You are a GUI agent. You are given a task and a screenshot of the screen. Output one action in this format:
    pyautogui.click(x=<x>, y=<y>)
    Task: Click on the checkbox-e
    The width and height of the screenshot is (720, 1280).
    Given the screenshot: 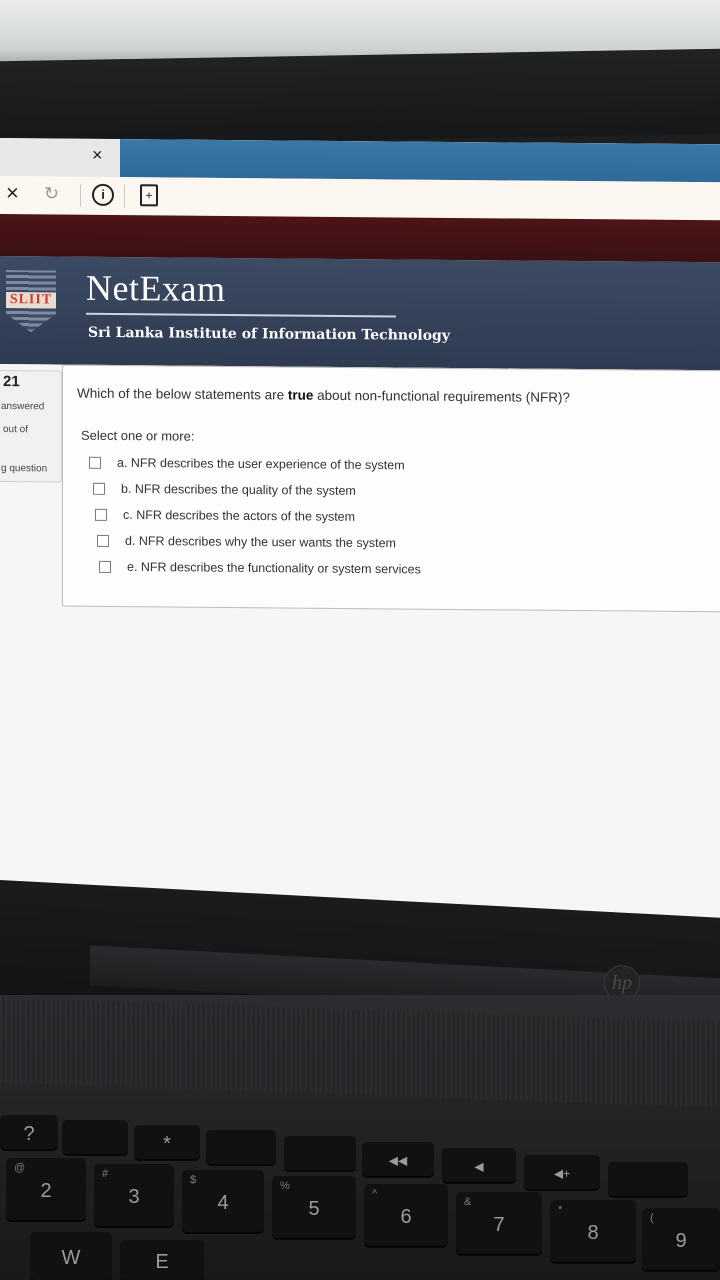 What is the action you would take?
    pyautogui.click(x=105, y=566)
    